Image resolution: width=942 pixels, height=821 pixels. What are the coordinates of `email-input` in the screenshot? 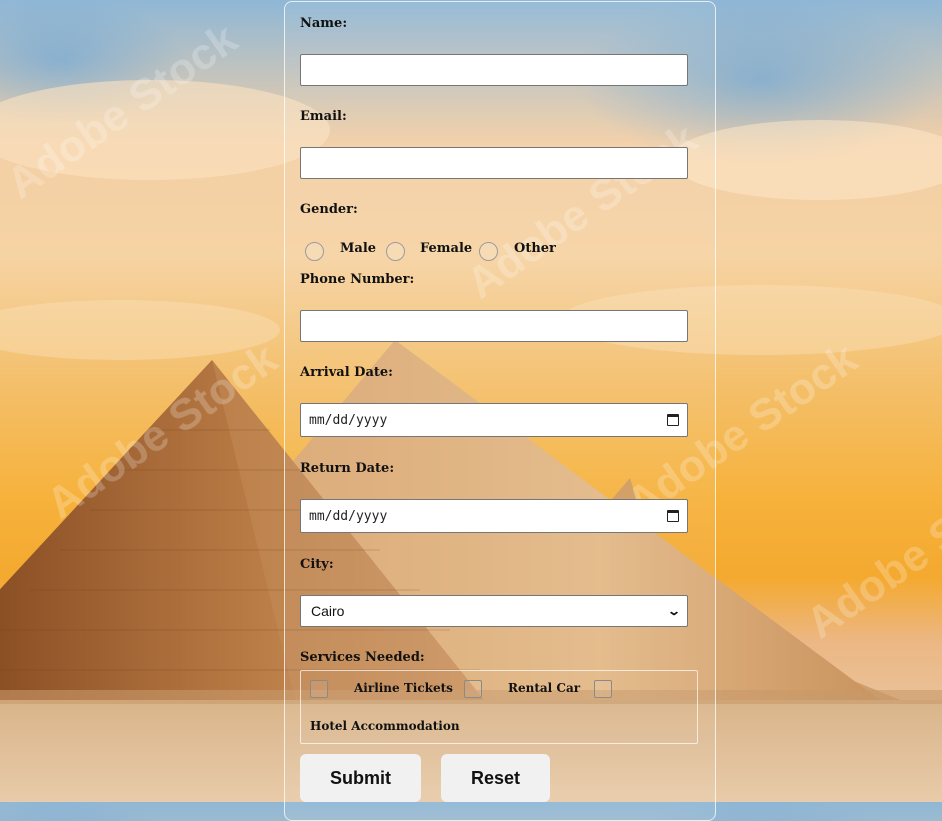 It's located at (494, 163).